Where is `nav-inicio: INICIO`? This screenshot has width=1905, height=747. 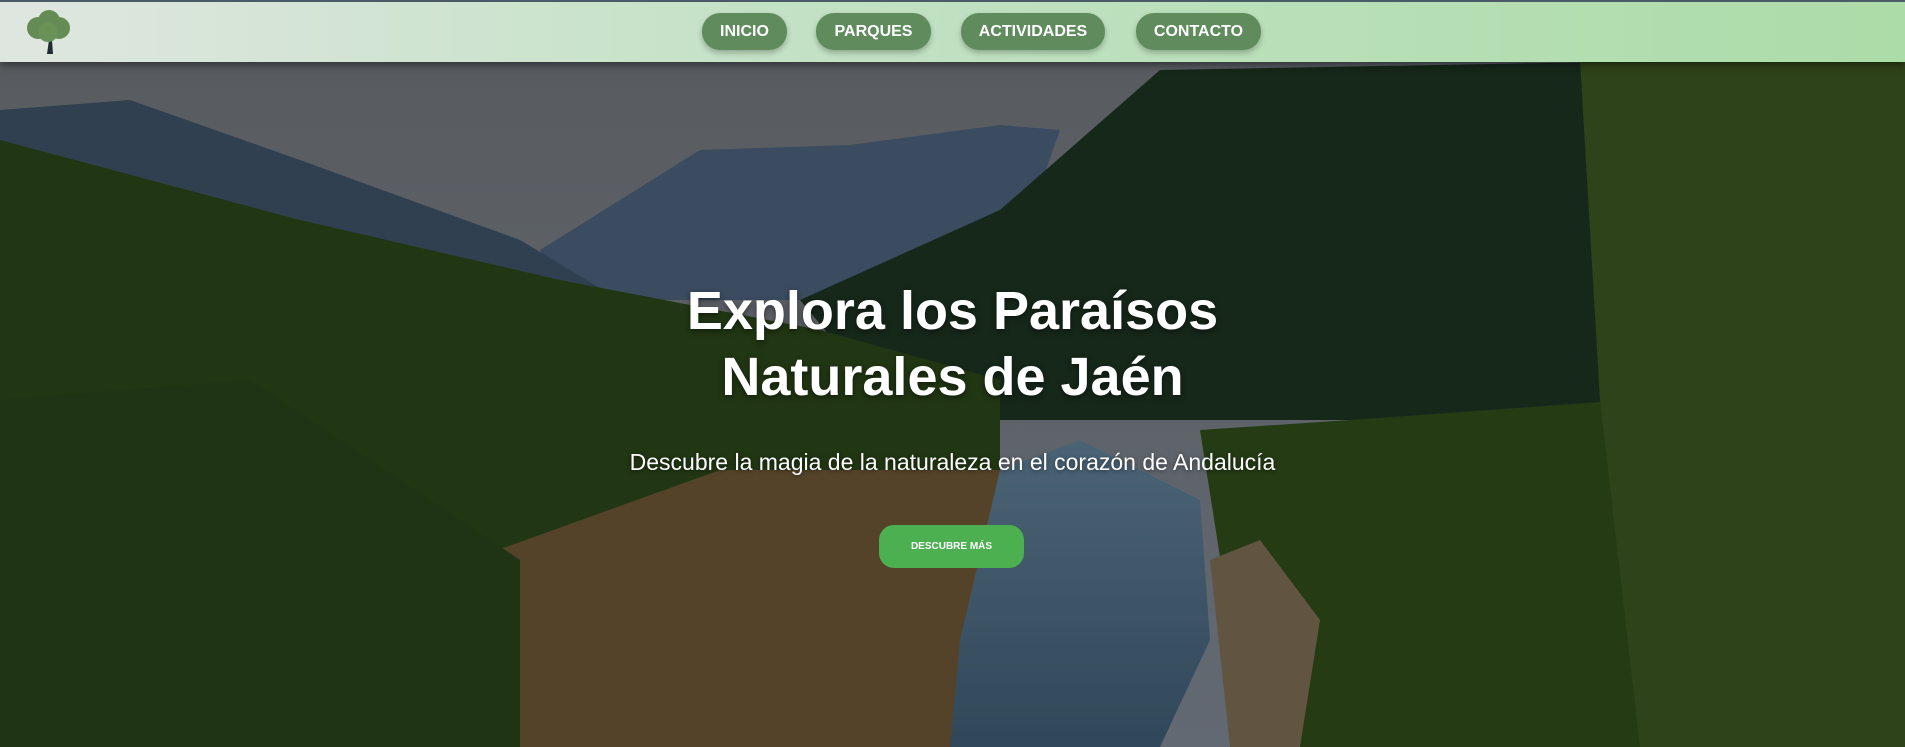 nav-inicio: INICIO is located at coordinates (744, 31).